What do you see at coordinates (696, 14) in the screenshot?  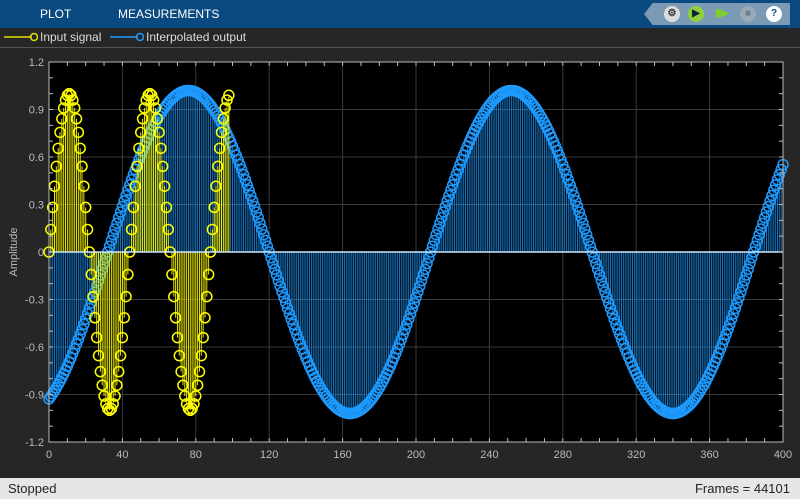 I see `run-icon: ▶` at bounding box center [696, 14].